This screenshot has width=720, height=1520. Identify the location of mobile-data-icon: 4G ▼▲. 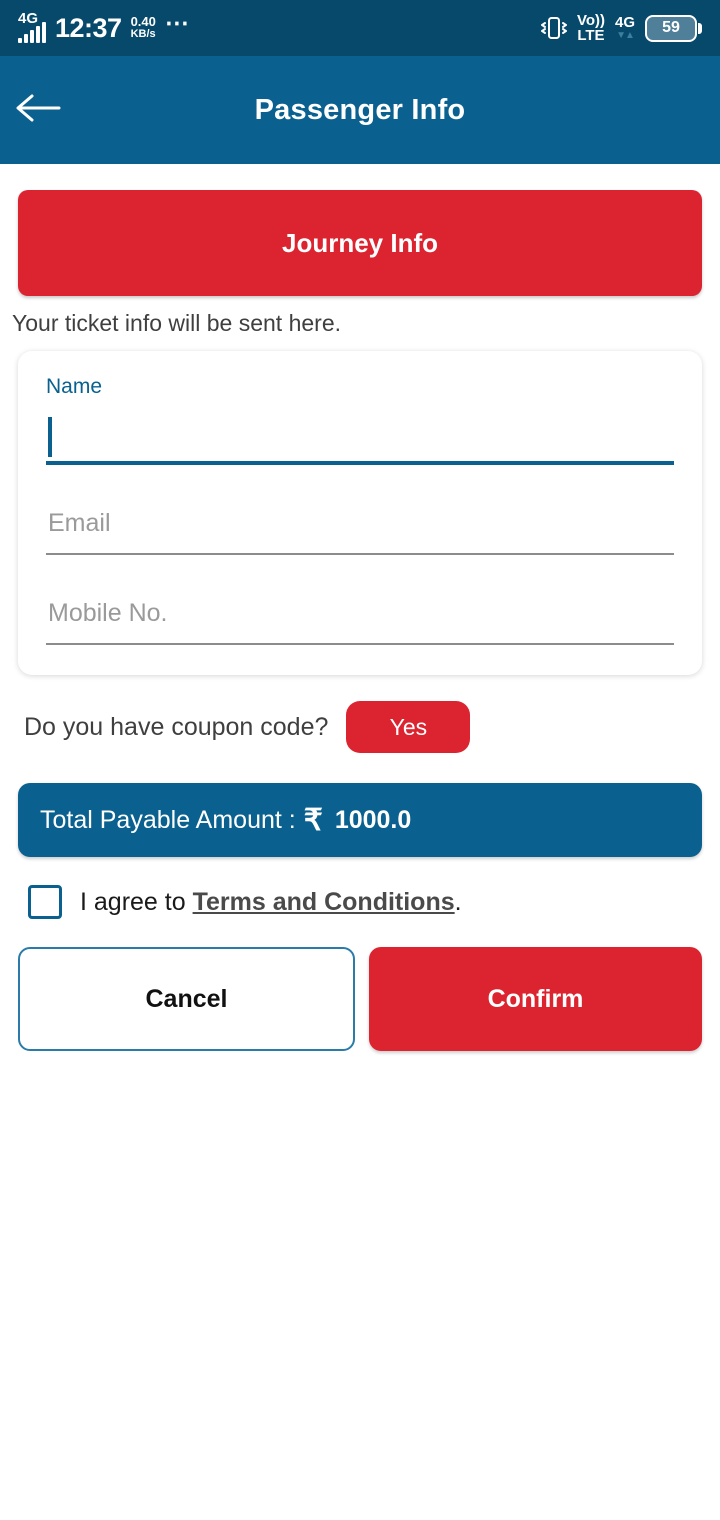
(625, 28).